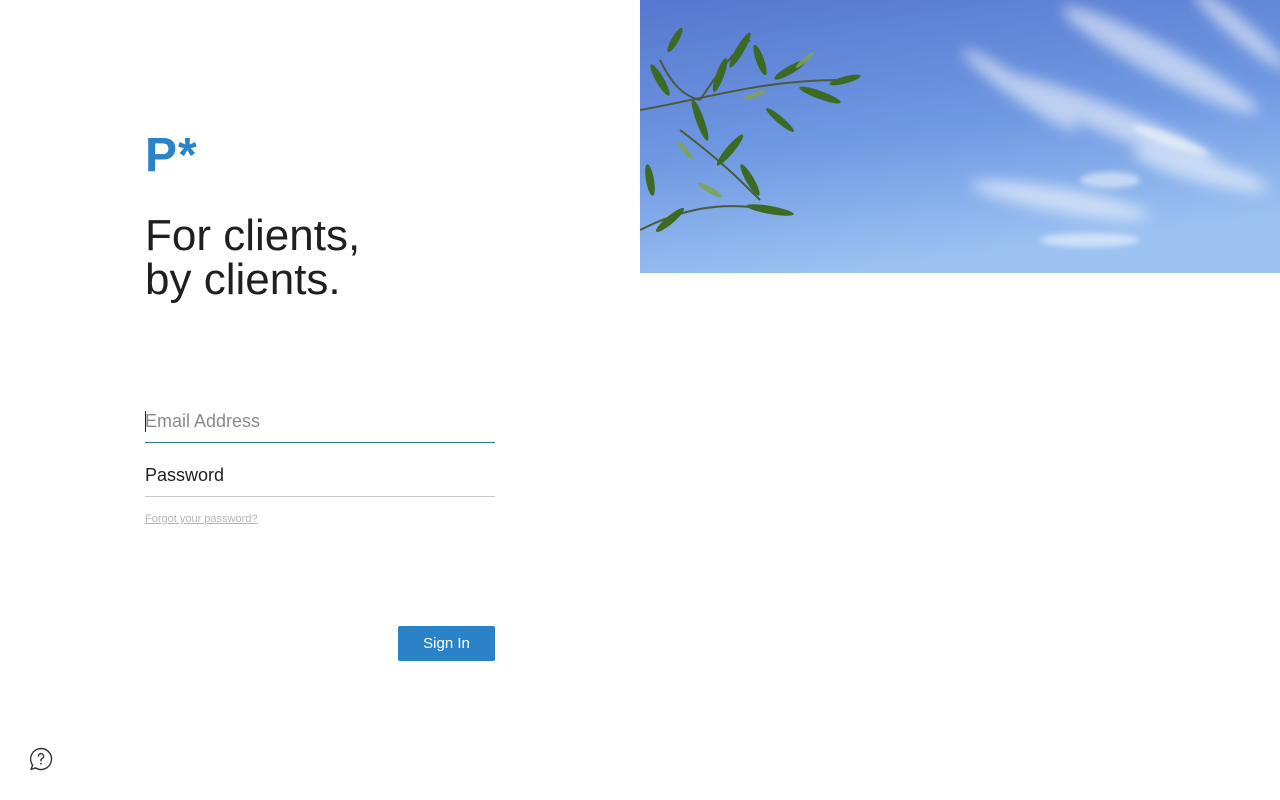  Describe the element at coordinates (201, 519) in the screenshot. I see `forgot-password-link: Forgot your password?` at that location.